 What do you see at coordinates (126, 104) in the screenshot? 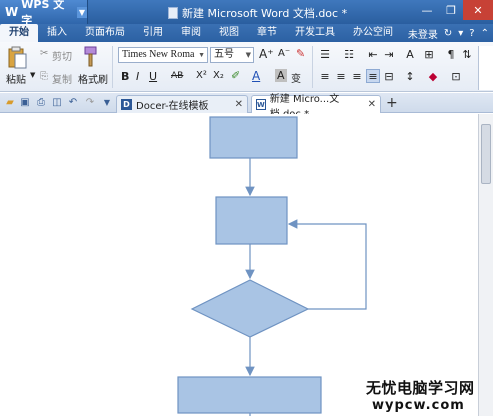
I see `docer-icon: D` at bounding box center [126, 104].